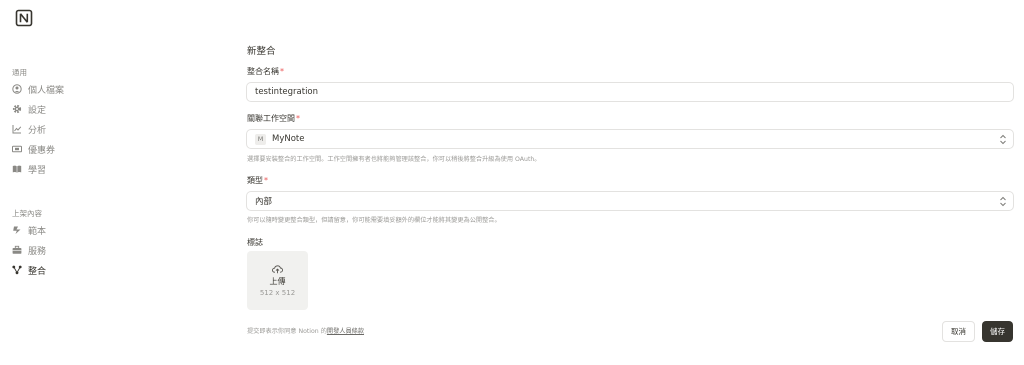 The height and width of the screenshot is (365, 1024). Describe the element at coordinates (306, 331) in the screenshot. I see `terms-notice: 提交即表示你同意 Notion 的開發人員條款` at that location.